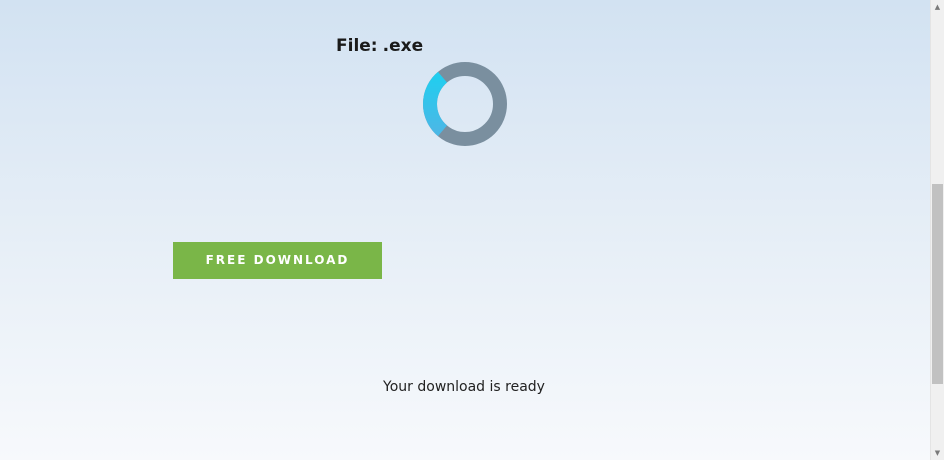 This screenshot has height=460, width=944. What do you see at coordinates (937, 453) in the screenshot?
I see `scroll-down-arrow-icon: ▼` at bounding box center [937, 453].